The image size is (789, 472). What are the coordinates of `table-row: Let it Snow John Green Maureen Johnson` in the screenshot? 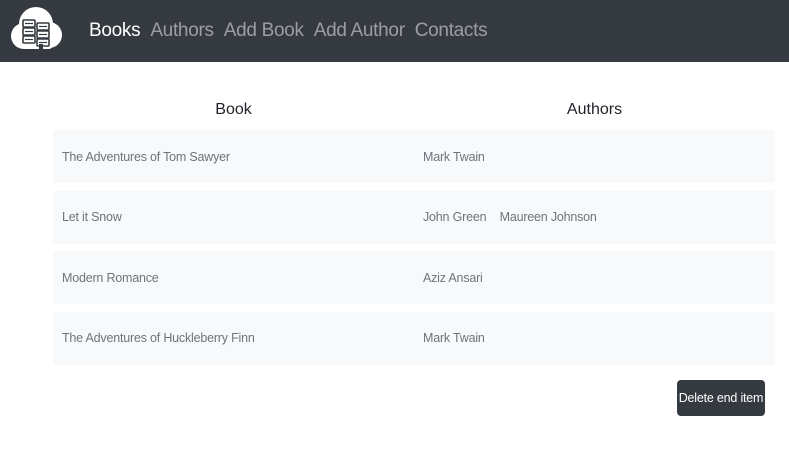 It's located at (414, 217).